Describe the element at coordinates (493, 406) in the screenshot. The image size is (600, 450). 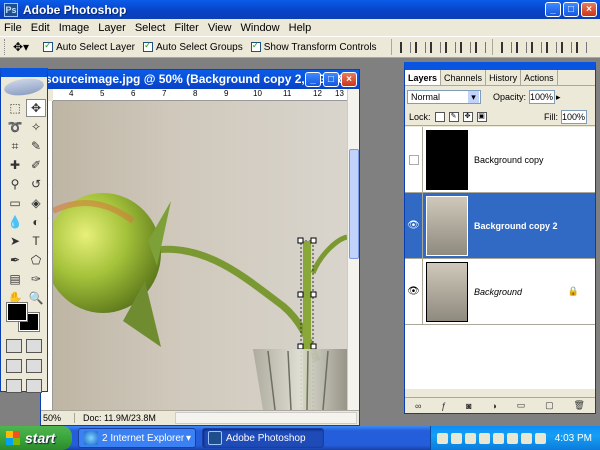
I see `adjustment-layer-icon: ◑` at that location.